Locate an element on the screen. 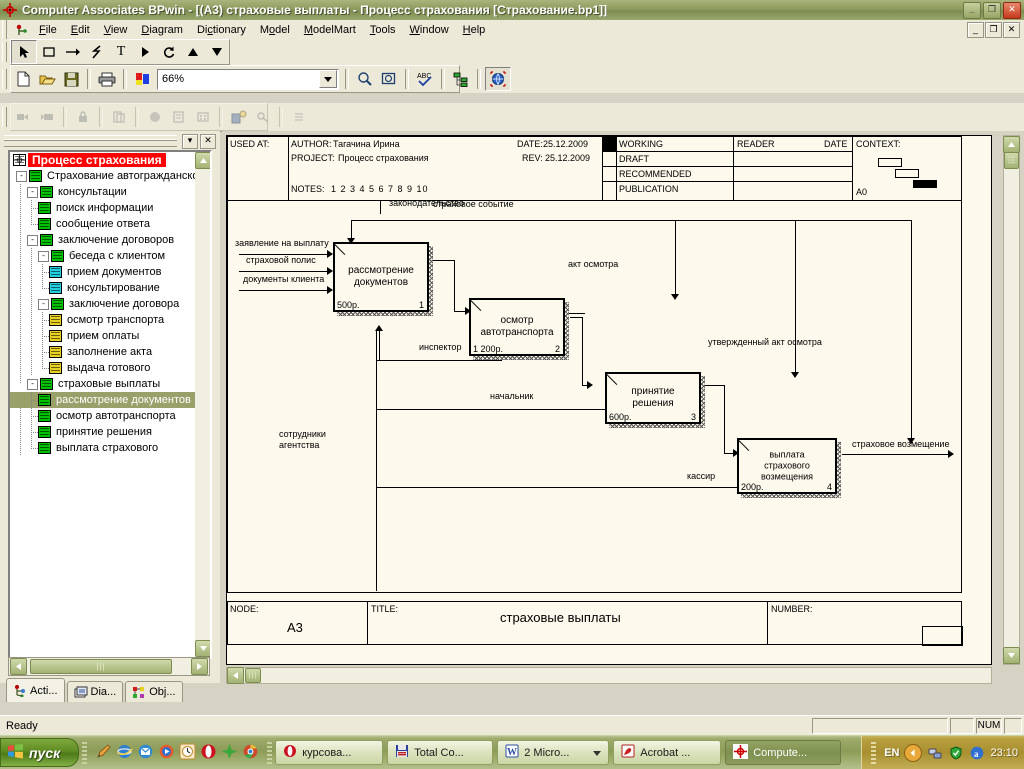 The height and width of the screenshot is (769, 1024). tree-expander-0: - is located at coordinates (21, 176).